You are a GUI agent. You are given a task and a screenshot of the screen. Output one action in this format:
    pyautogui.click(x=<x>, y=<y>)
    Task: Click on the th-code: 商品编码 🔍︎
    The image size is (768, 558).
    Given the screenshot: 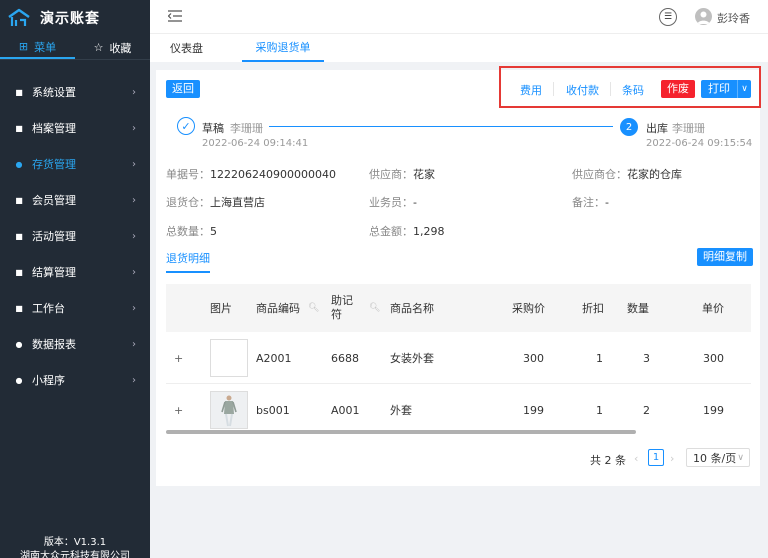 What is the action you would take?
    pyautogui.click(x=287, y=308)
    